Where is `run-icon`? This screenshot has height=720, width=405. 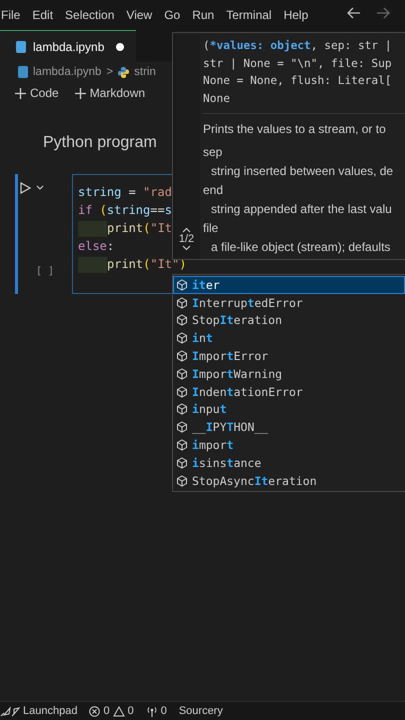
run-icon is located at coordinates (25, 188).